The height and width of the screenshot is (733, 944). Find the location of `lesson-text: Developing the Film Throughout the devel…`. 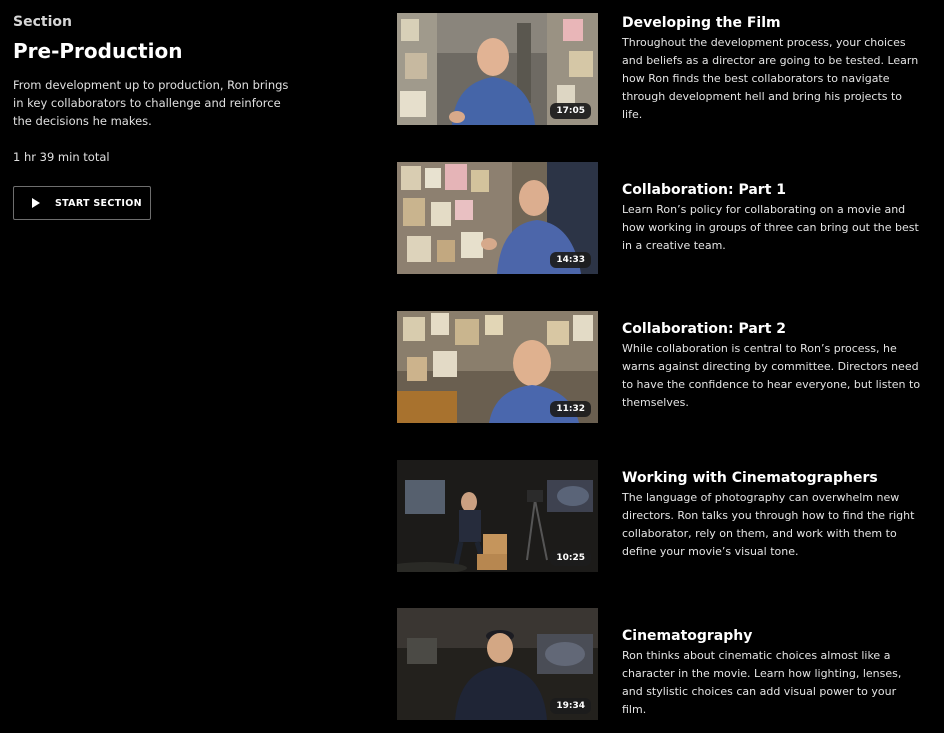

lesson-text: Developing the Film Throughout the devel… is located at coordinates (772, 68).